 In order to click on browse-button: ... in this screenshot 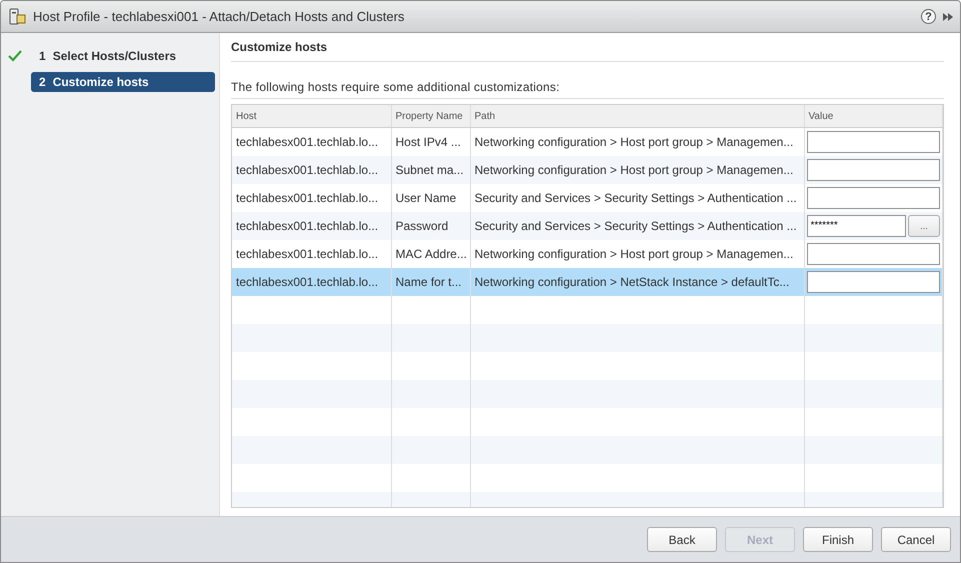, I will do `click(924, 225)`.